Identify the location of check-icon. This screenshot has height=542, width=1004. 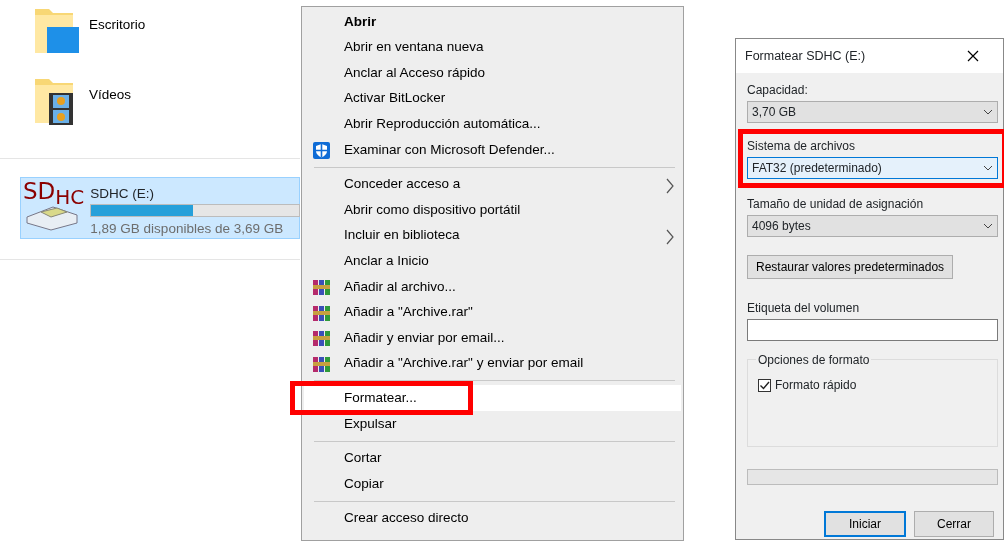
(764, 385).